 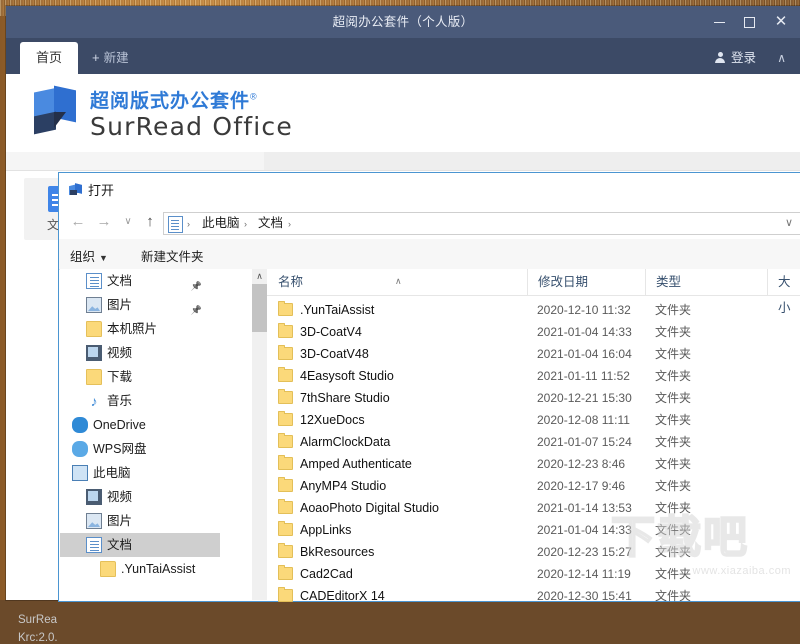 I want to click on chevron-down-icon: ∨, so click(x=789, y=222).